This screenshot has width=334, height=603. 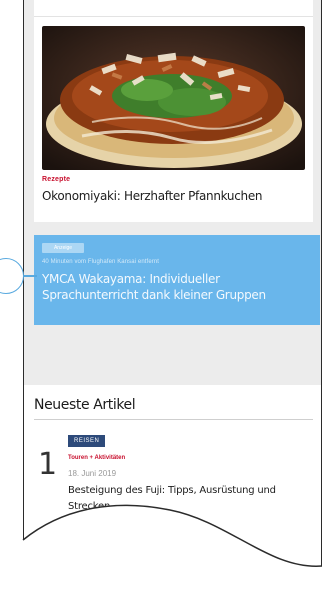 I want to click on highlight-anchor-circle, so click(x=12, y=276).